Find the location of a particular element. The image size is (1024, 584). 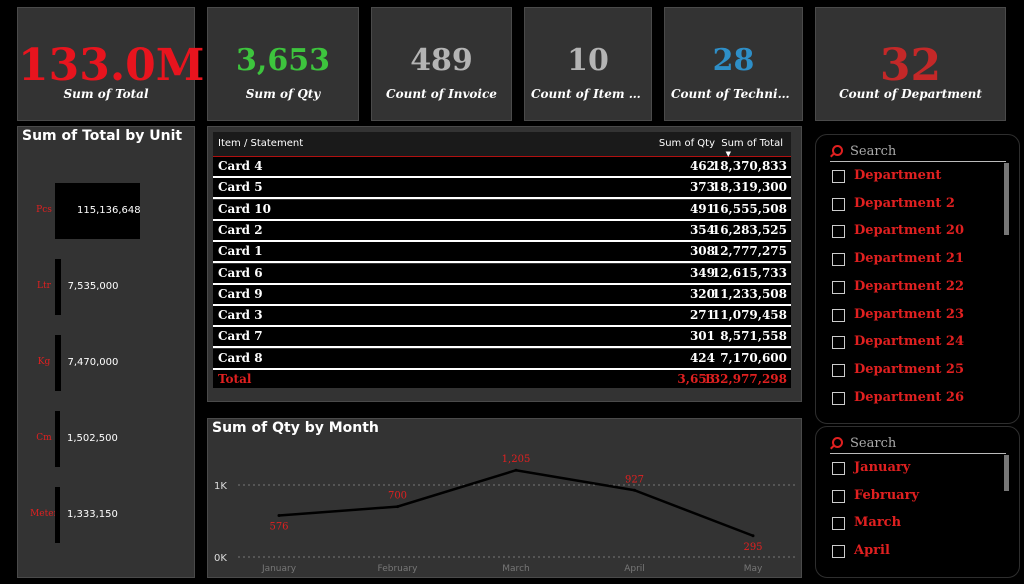

x-tick-label: April is located at coordinates (634, 569).